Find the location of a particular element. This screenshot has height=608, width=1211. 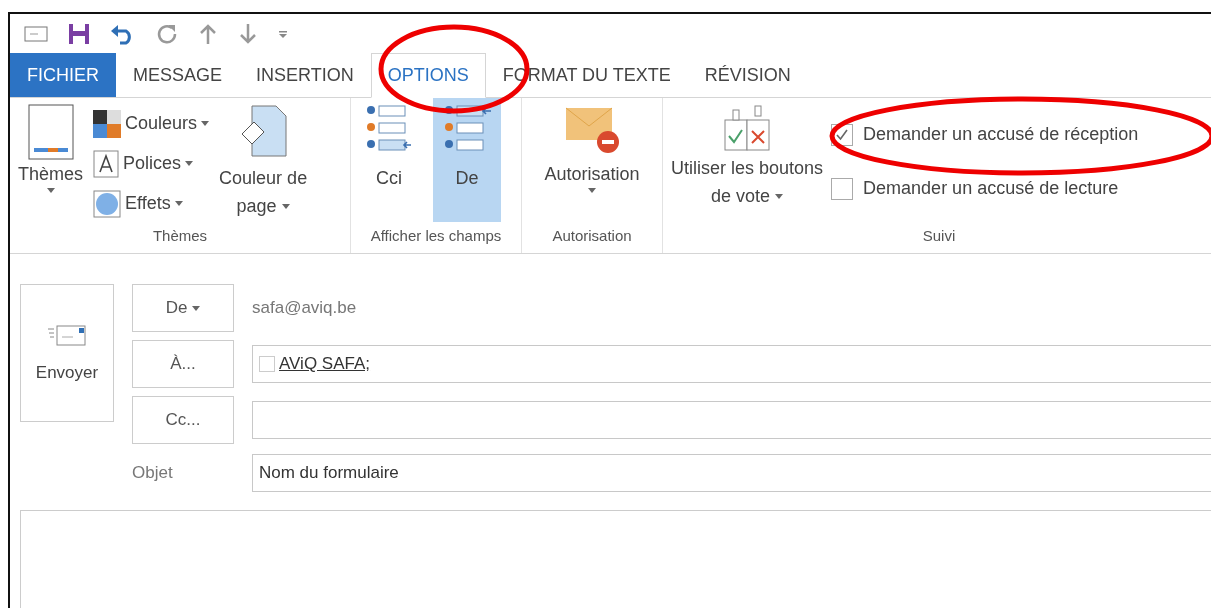

subject-label: Objet is located at coordinates (153, 473).